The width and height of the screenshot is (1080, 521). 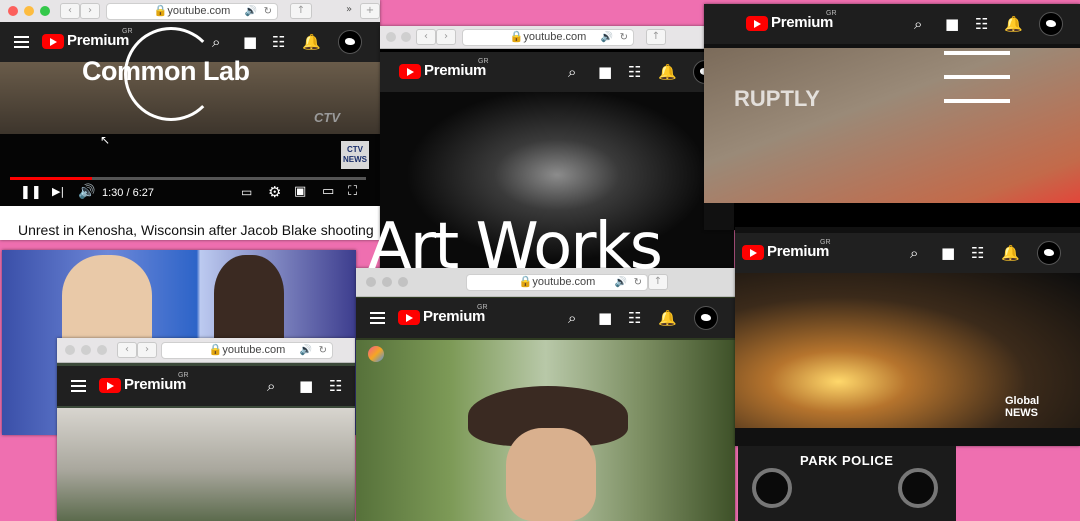 What do you see at coordinates (892, 125) in the screenshot?
I see `riot-video-frame` at bounding box center [892, 125].